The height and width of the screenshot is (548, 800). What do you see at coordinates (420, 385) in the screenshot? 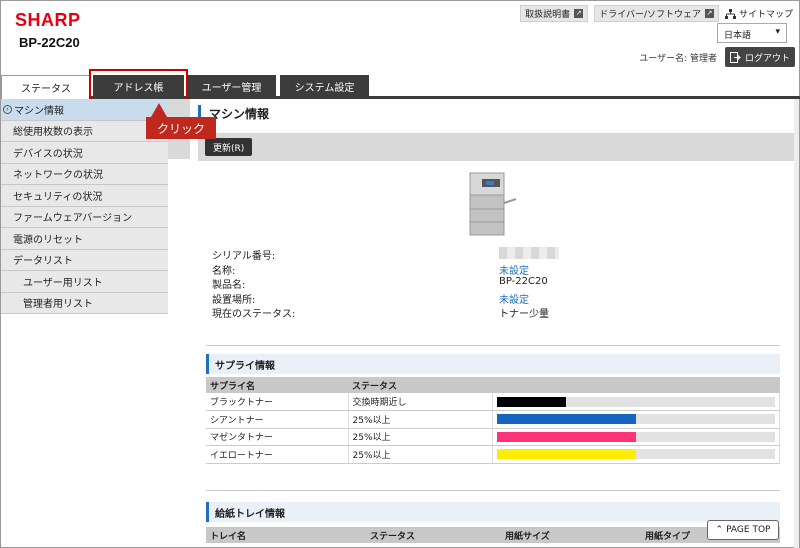
I see `supply-status-header: ステータス` at bounding box center [420, 385].